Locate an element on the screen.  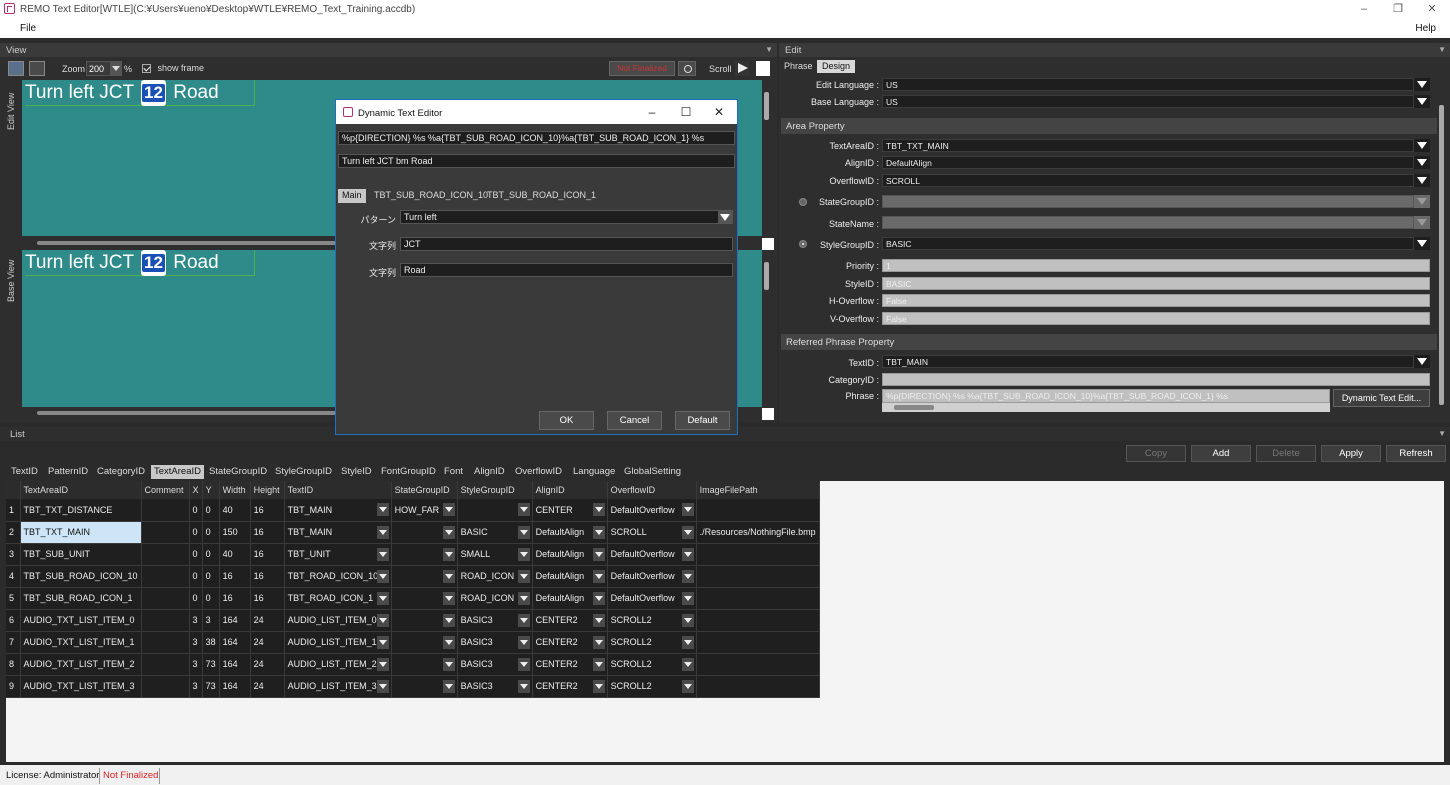
cell-id: TBT_SUB_ROAD_ICON_10 is located at coordinates (81, 576).